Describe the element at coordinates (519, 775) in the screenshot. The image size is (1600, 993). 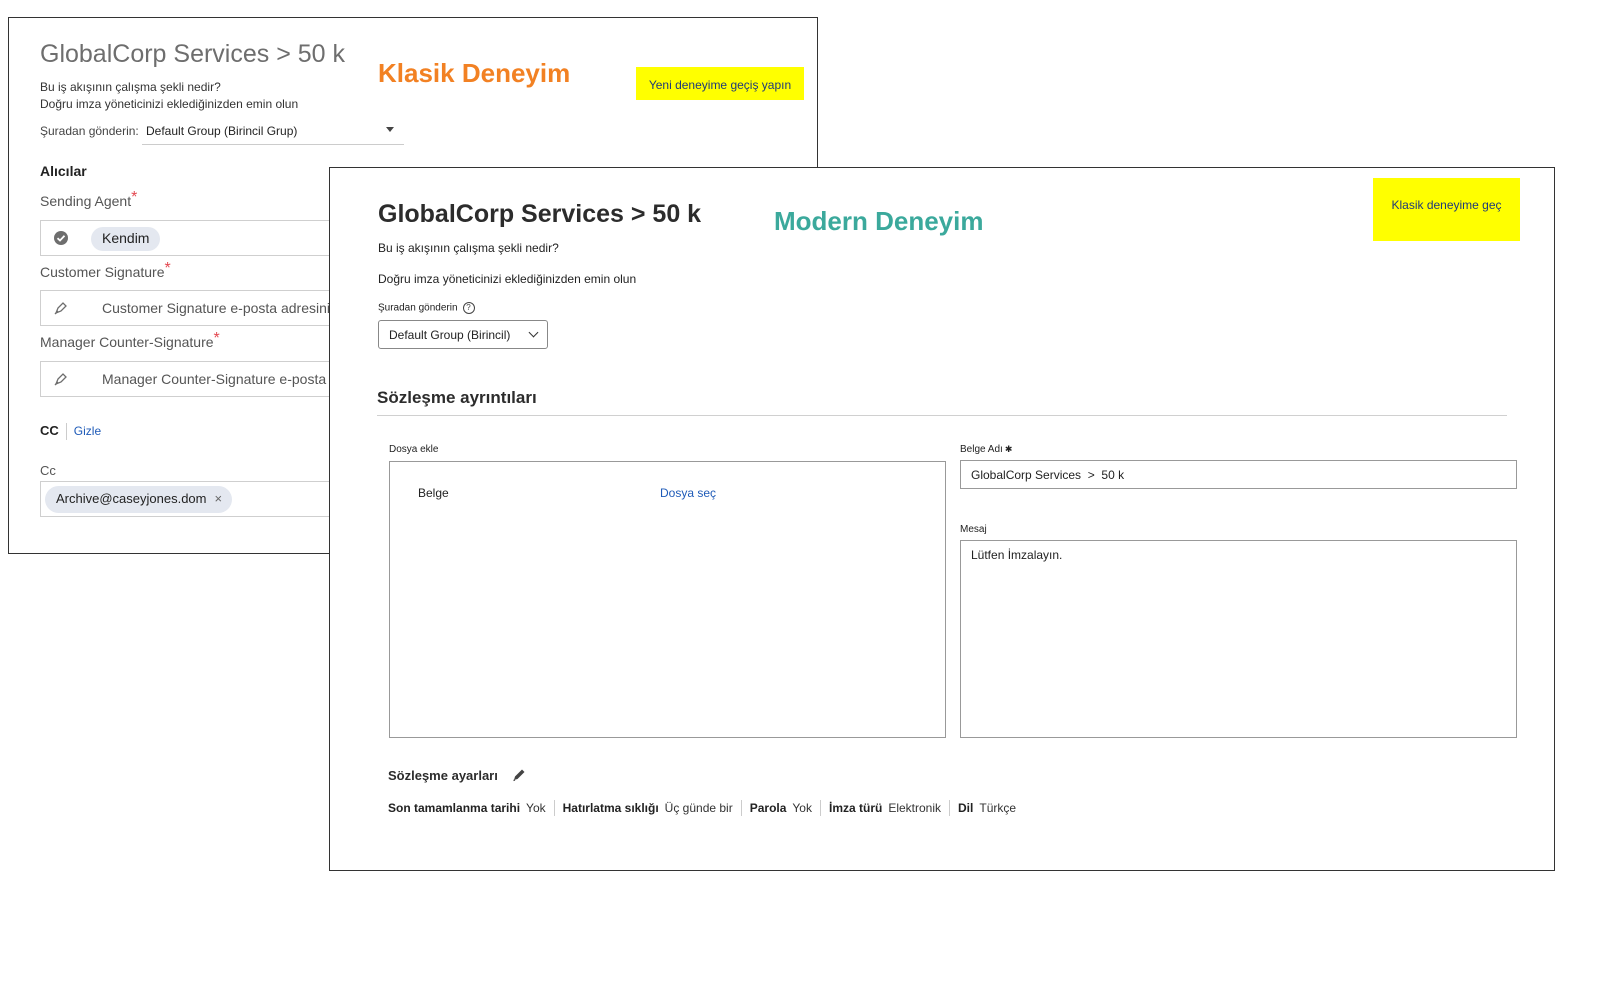
I see `pencil-edit-icon` at that location.